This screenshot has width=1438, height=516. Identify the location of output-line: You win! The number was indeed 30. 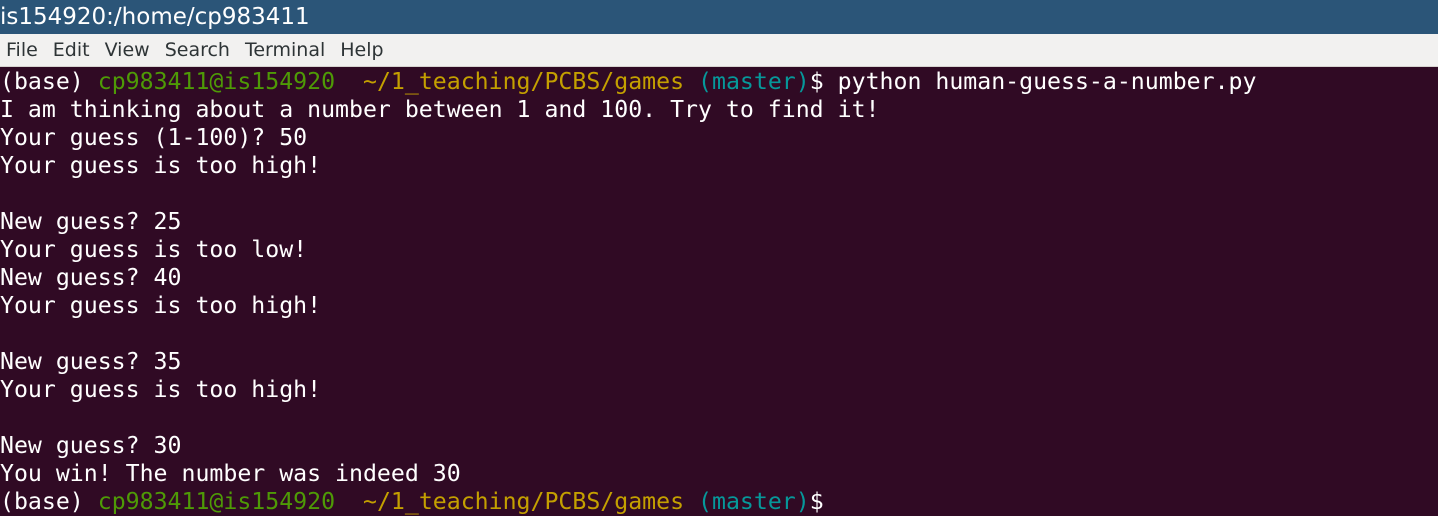
(230, 473).